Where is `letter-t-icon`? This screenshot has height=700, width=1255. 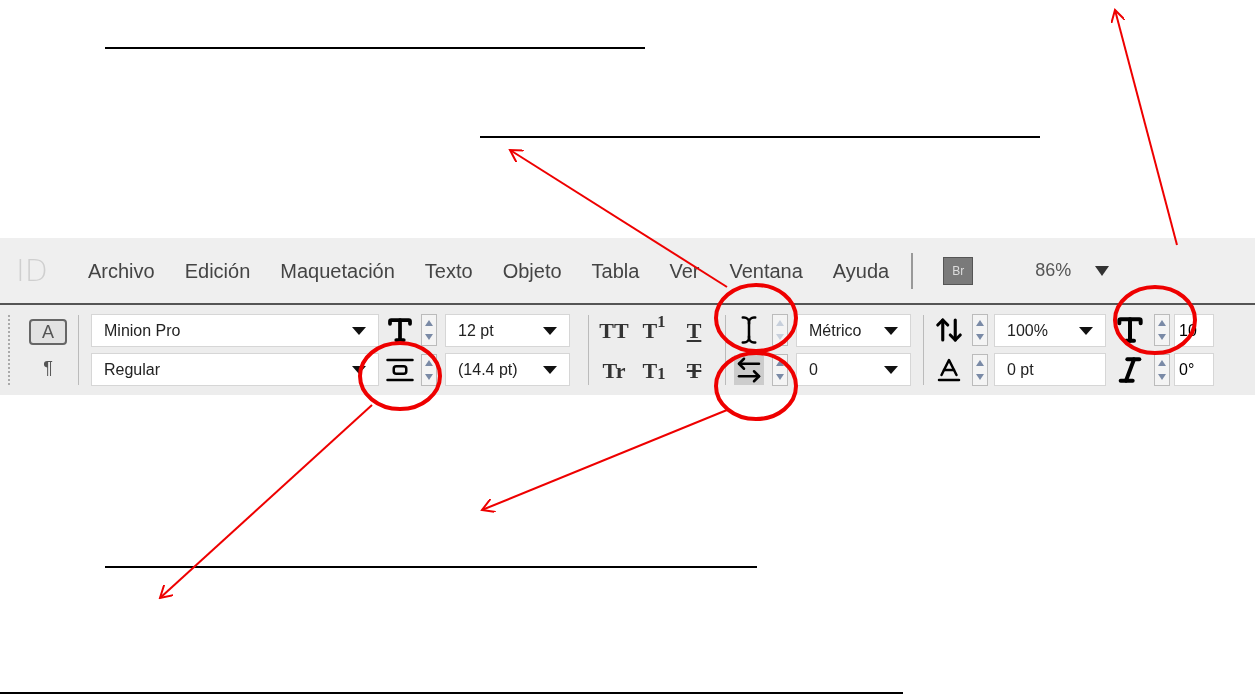
letter-t-icon is located at coordinates (1130, 330).